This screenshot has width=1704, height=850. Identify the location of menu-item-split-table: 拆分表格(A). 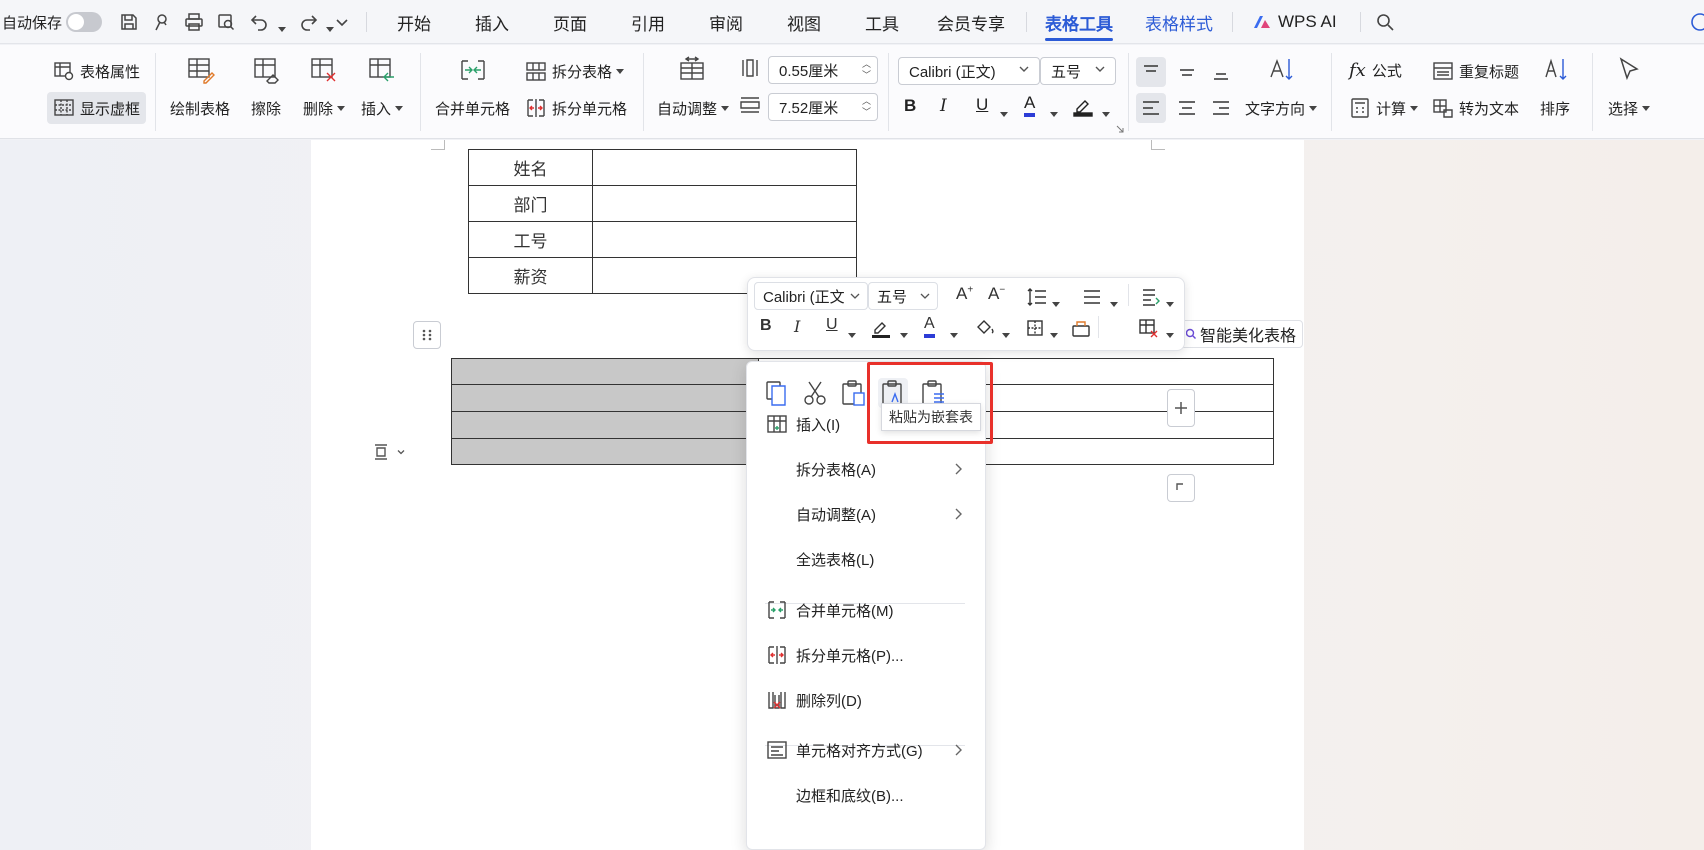
(866, 469).